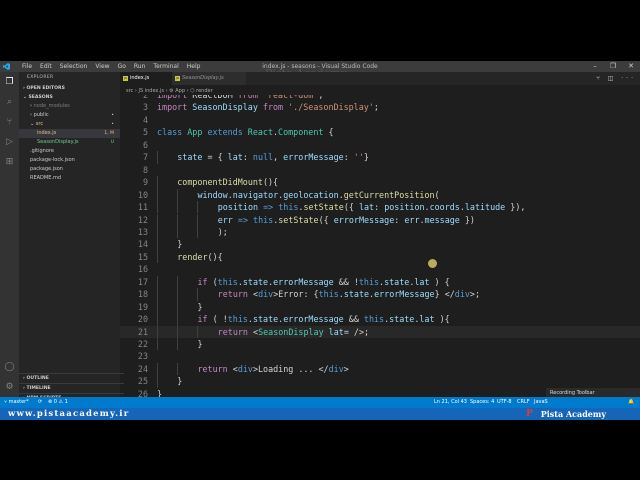 The image size is (640, 480). Describe the element at coordinates (47, 133) in the screenshot. I see `tree-item-label: index.js` at that location.